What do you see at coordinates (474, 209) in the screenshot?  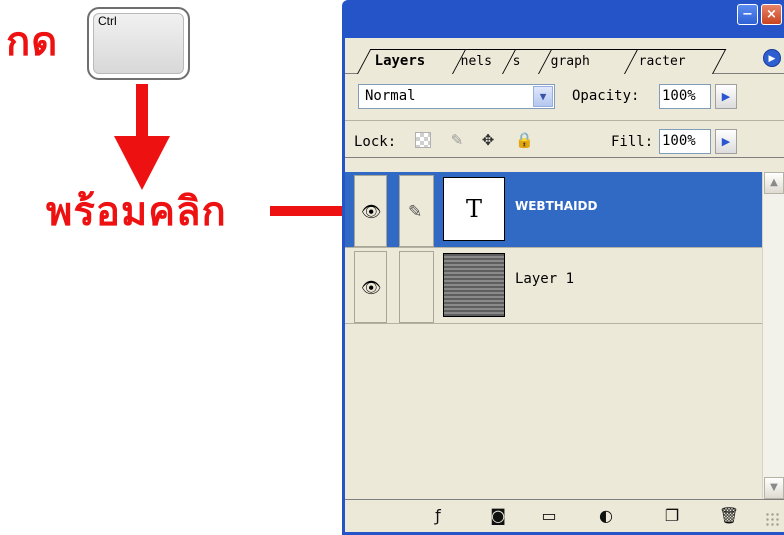 I see `text-layer-thumbnail: T` at bounding box center [474, 209].